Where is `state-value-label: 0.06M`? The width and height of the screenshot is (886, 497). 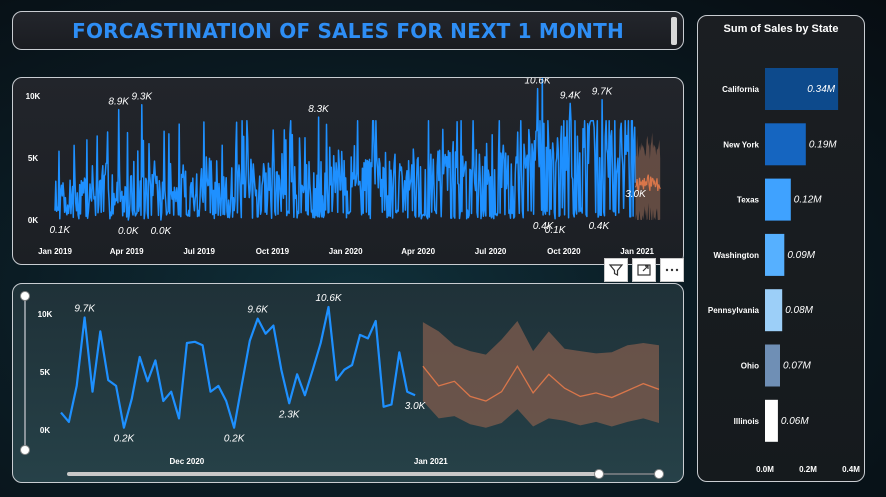 state-value-label: 0.06M is located at coordinates (795, 421).